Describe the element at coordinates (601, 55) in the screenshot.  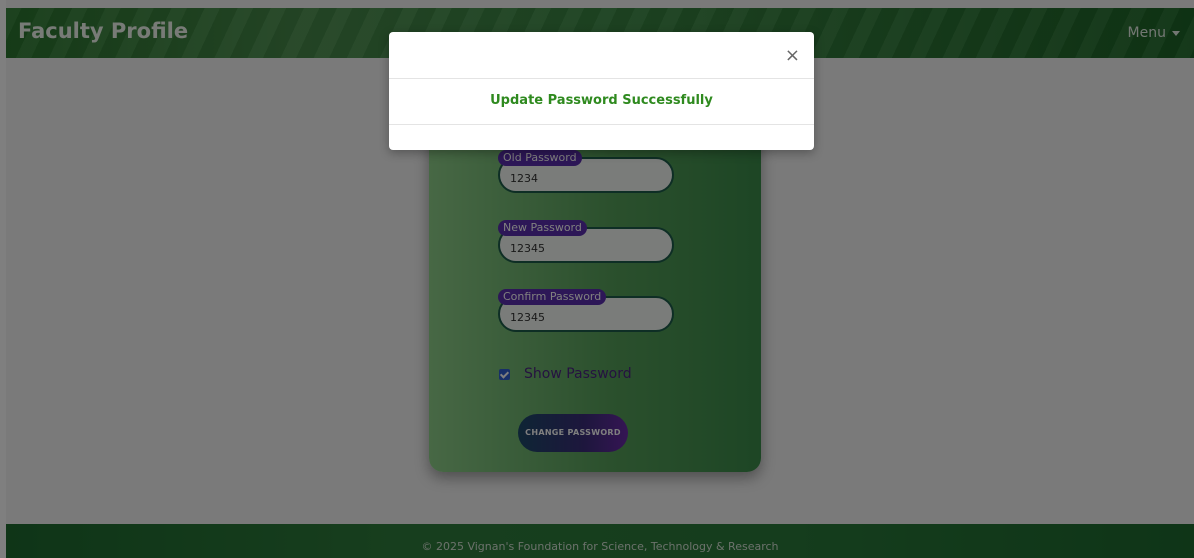
I see `modal-header: ×` at that location.